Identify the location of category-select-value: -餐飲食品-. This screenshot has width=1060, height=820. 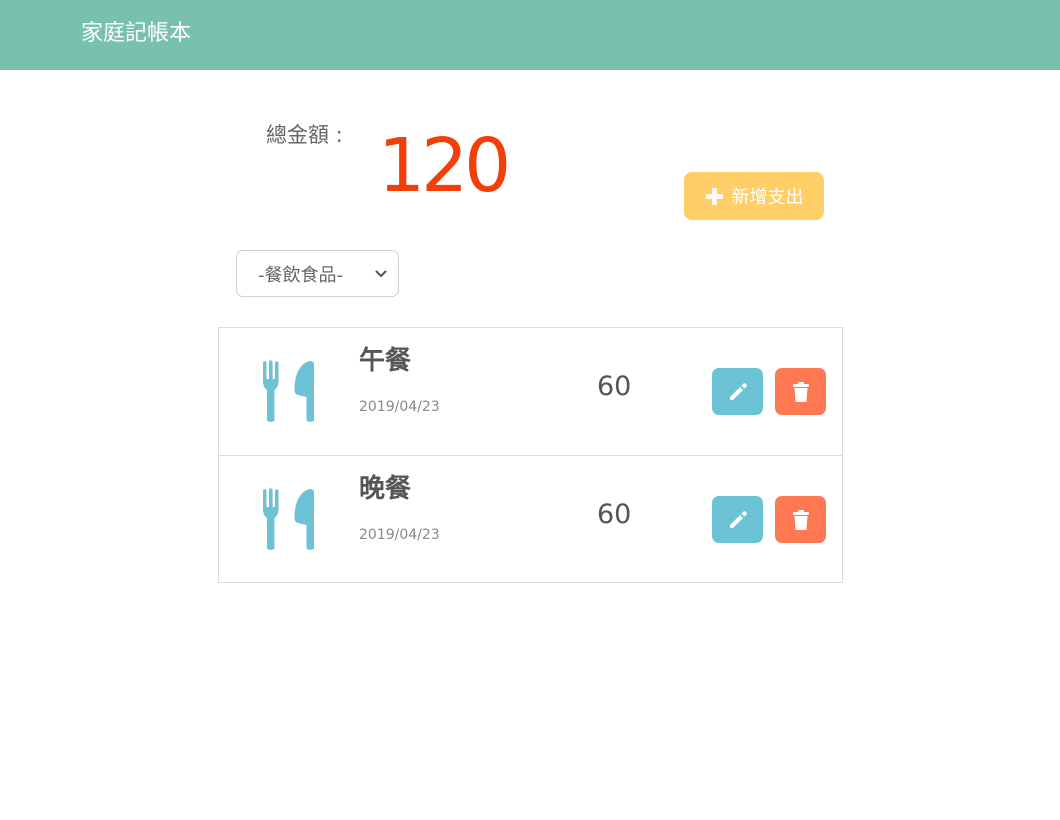
(300, 275).